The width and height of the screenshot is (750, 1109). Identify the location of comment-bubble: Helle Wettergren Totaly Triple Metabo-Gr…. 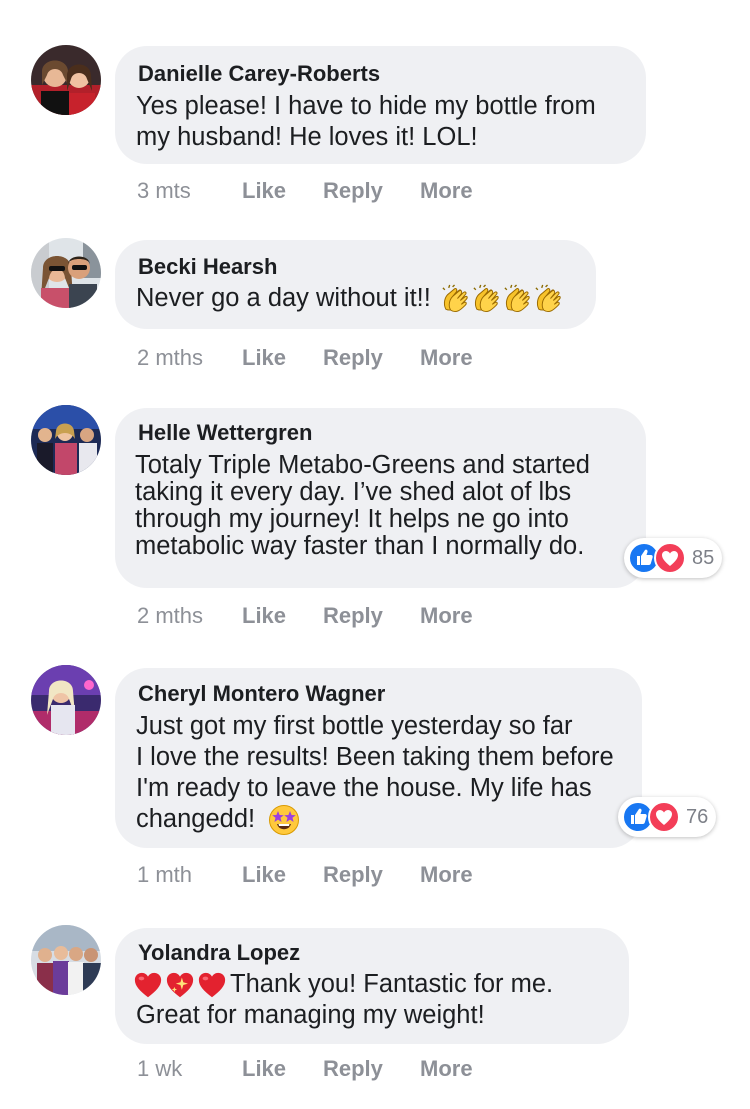
(380, 498).